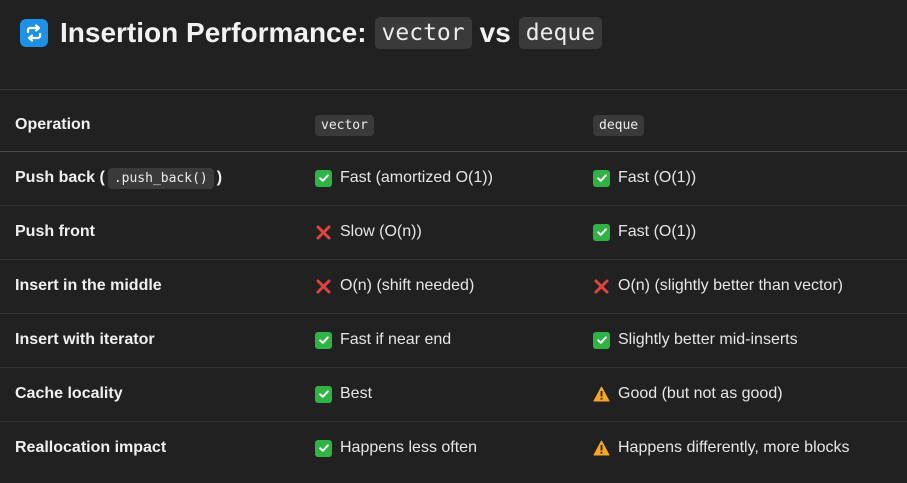  I want to click on vector-text: Fast if near end, so click(396, 339).